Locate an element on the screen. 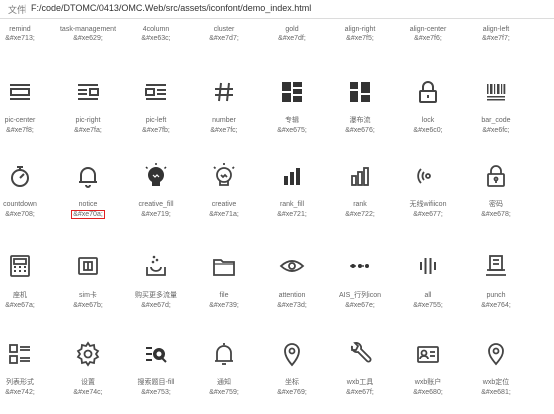 This screenshot has width=554, height=414. icon-name: 密码 is located at coordinates (496, 204).